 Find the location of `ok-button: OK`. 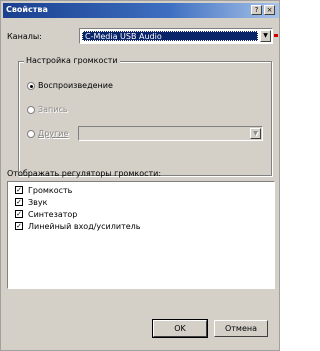

ok-button: OK is located at coordinates (180, 328).